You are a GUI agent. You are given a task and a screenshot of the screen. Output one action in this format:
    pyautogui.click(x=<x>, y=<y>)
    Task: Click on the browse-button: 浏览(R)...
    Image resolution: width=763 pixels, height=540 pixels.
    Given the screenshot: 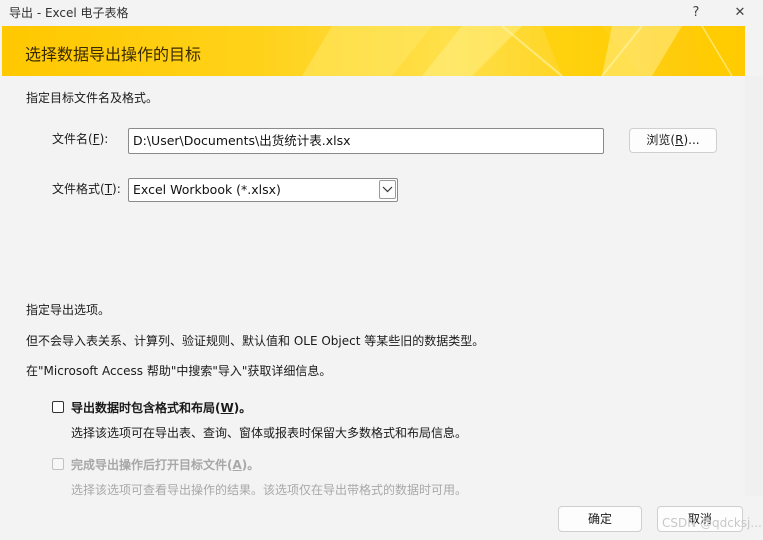 What is the action you would take?
    pyautogui.click(x=673, y=140)
    